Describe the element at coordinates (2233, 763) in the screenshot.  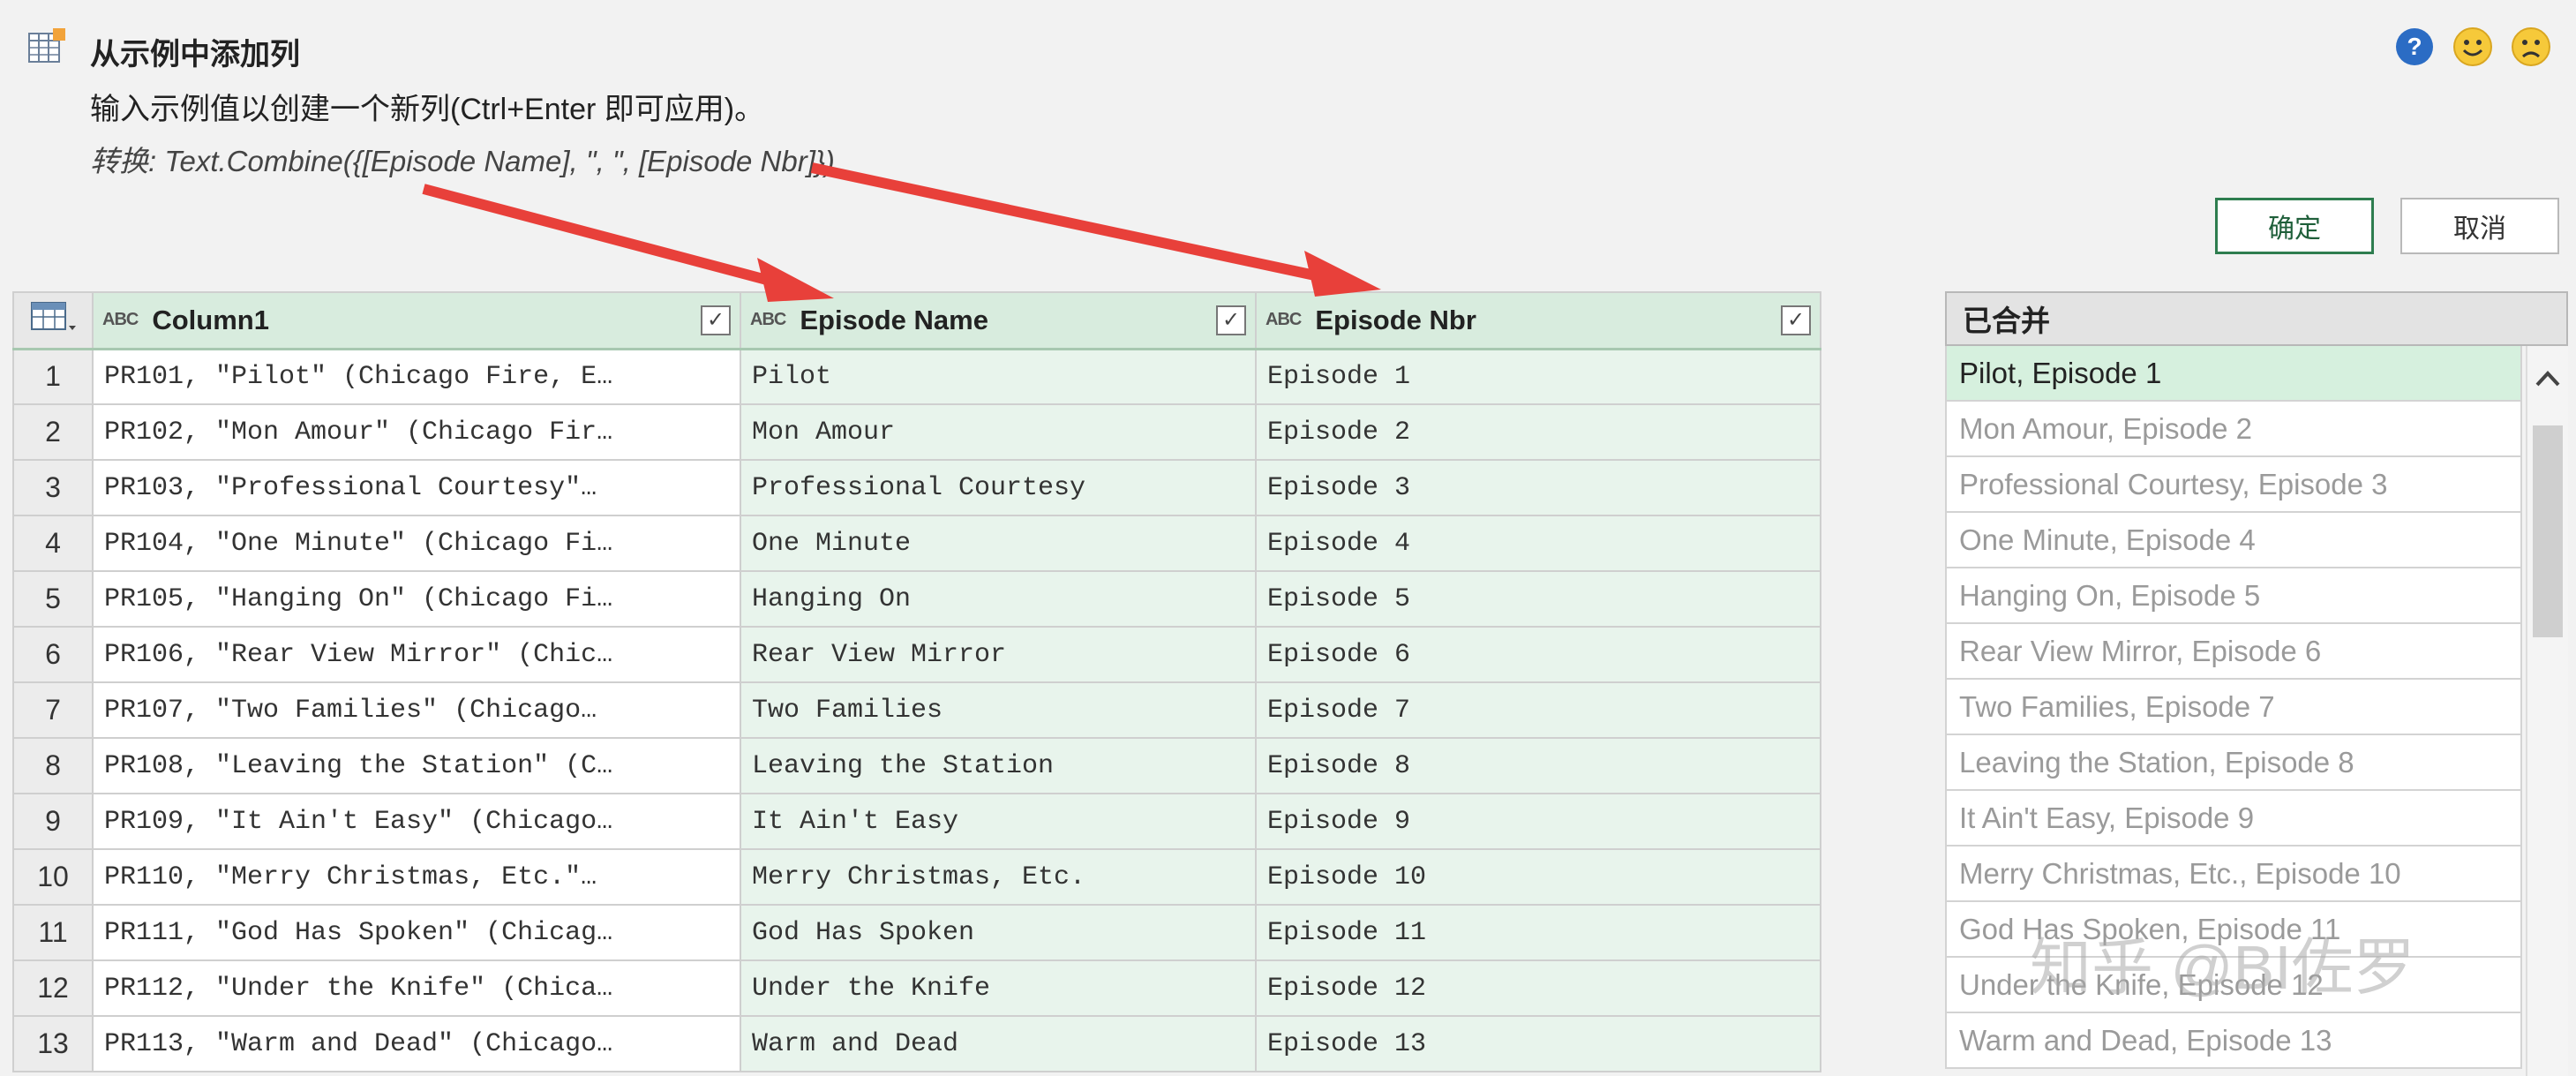
I see `merged-preview-item: Leaving the Station, Episode 8` at that location.